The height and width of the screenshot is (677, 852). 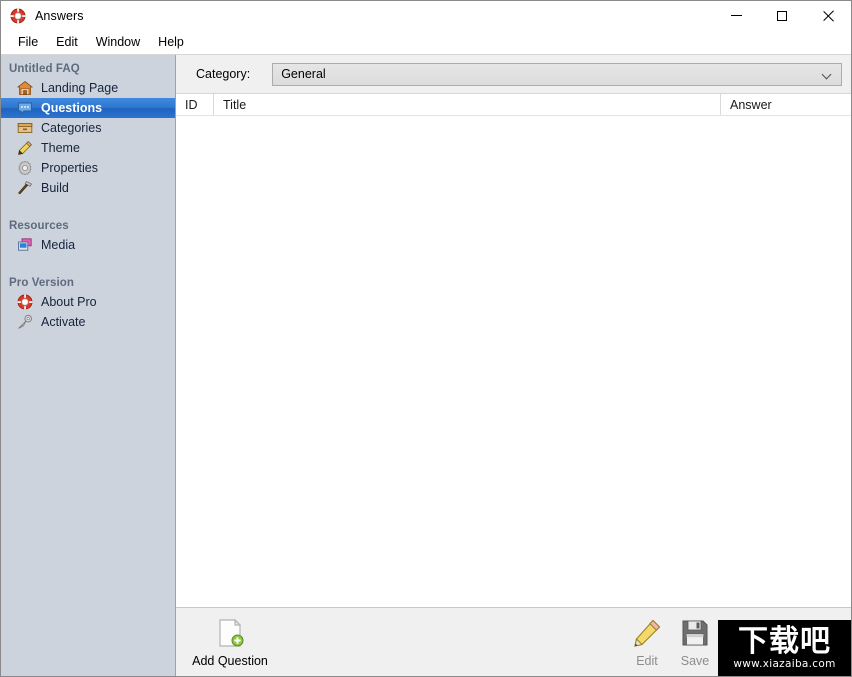 I want to click on sidebar-item-label: Theme, so click(x=60, y=148).